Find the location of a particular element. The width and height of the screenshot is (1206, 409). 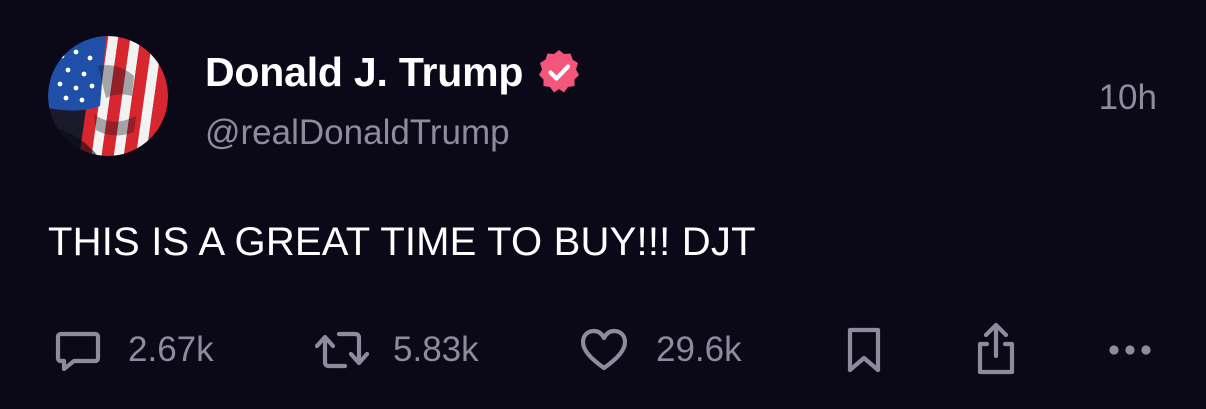

share-icon is located at coordinates (996, 348).